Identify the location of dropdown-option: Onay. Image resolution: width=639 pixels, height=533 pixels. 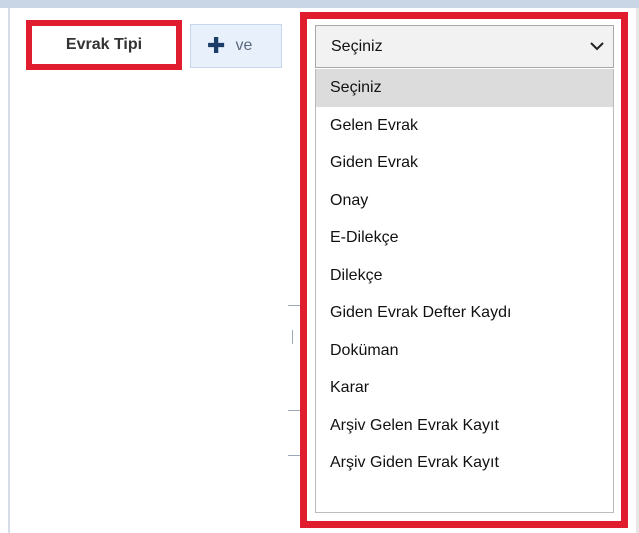
(464, 201).